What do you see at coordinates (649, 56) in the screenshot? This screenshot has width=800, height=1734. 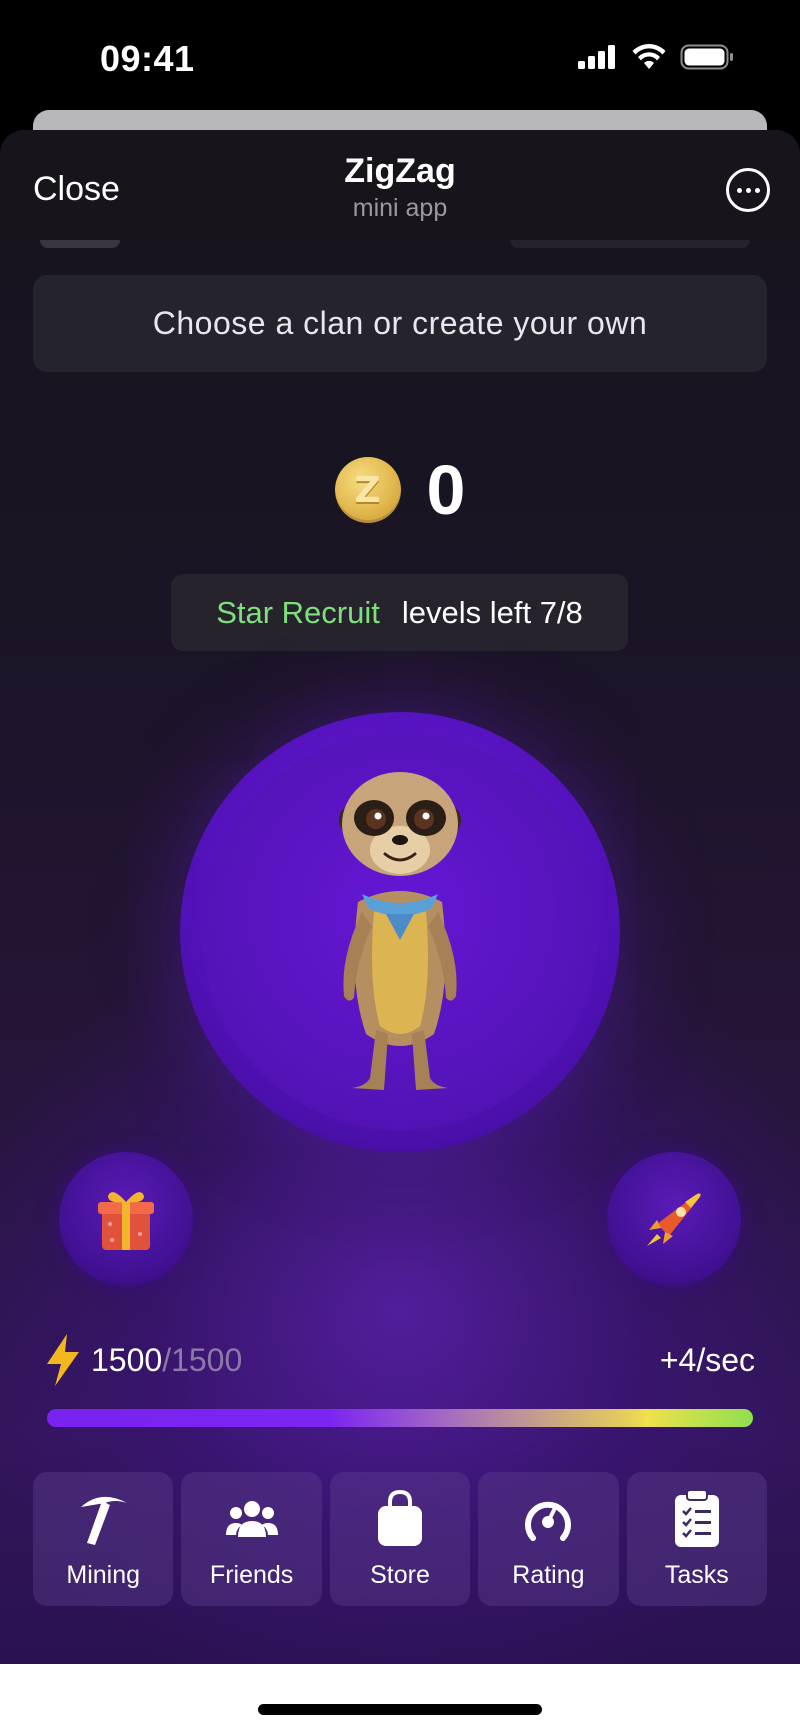 I see `wifi-icon` at bounding box center [649, 56].